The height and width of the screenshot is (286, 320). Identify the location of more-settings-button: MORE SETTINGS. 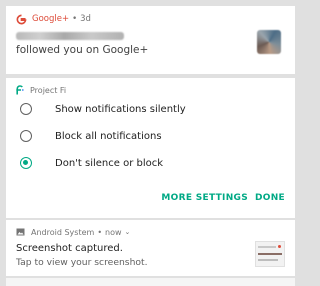
(204, 198).